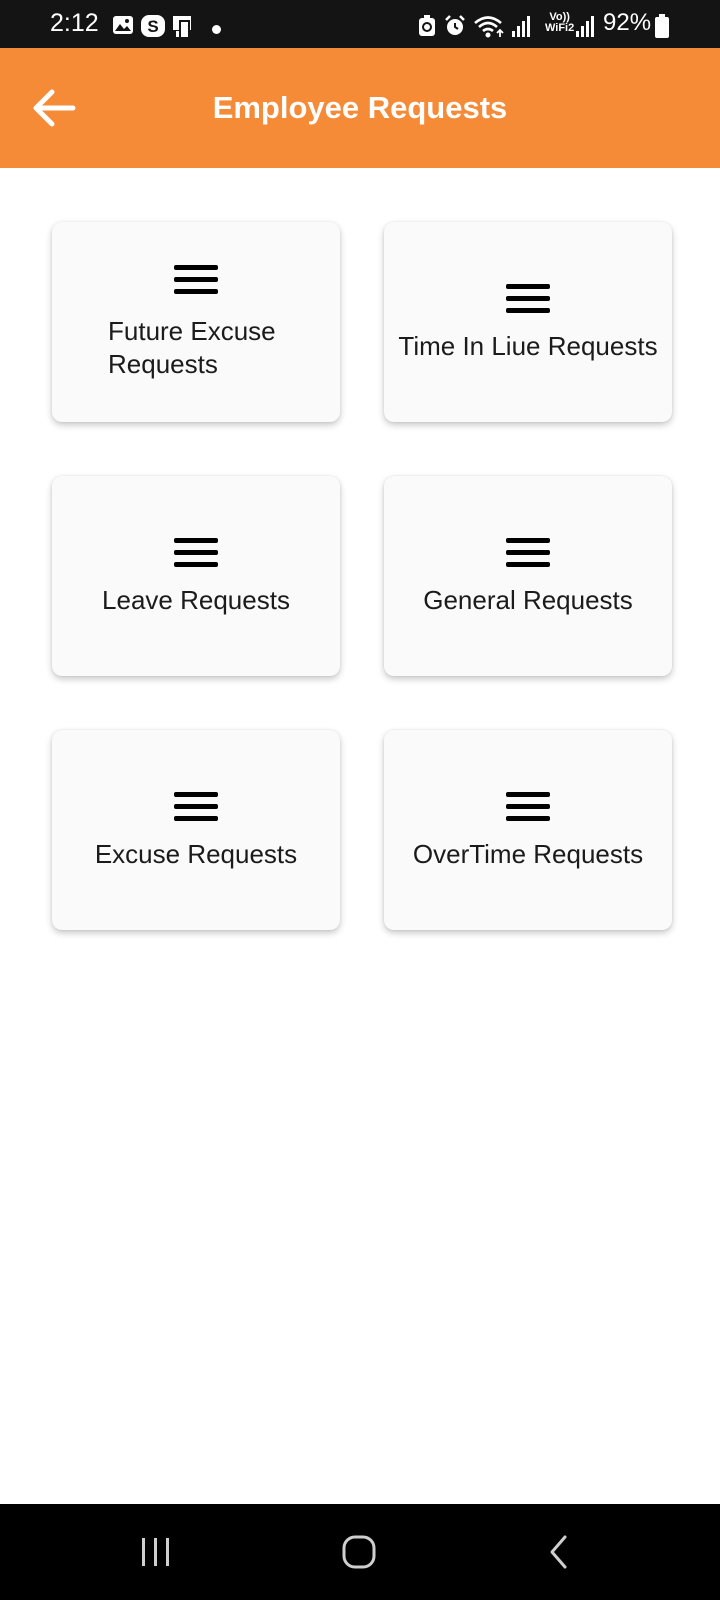  Describe the element at coordinates (196, 853) in the screenshot. I see `card-label: Excuse Requests` at that location.